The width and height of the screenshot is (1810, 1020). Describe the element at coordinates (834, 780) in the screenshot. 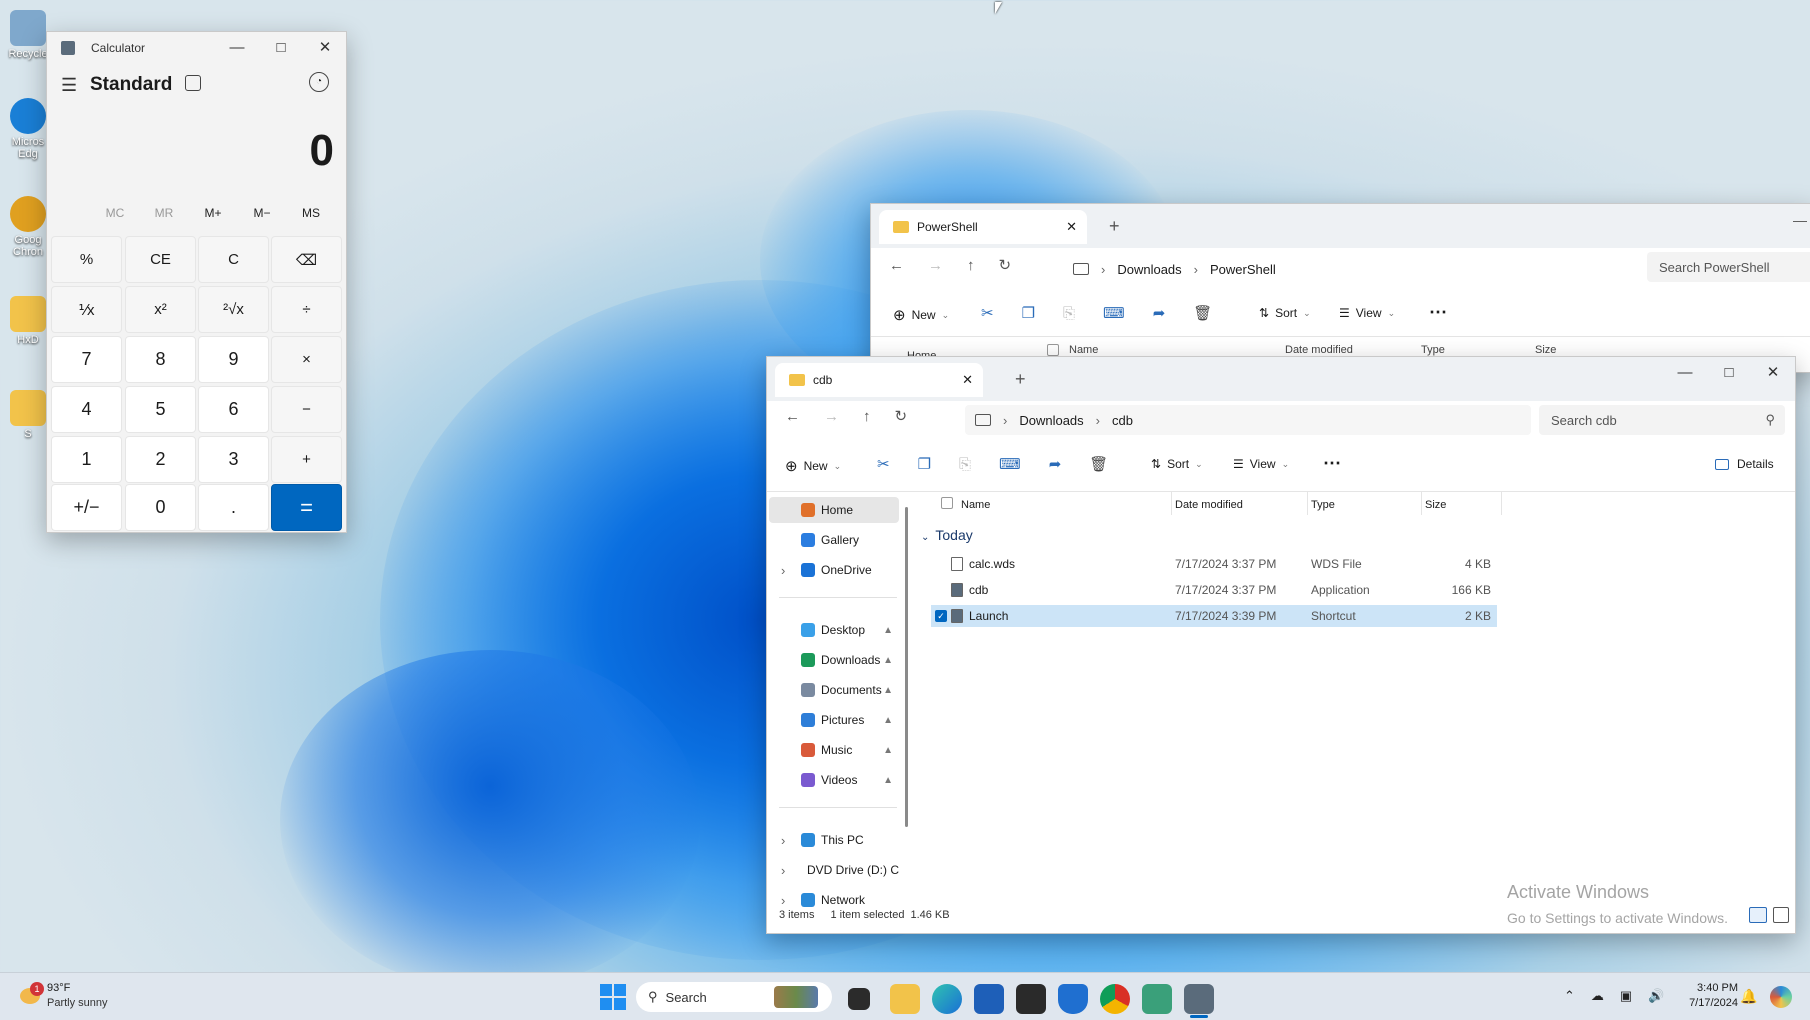

I see `nav-item: Videos ▲` at that location.